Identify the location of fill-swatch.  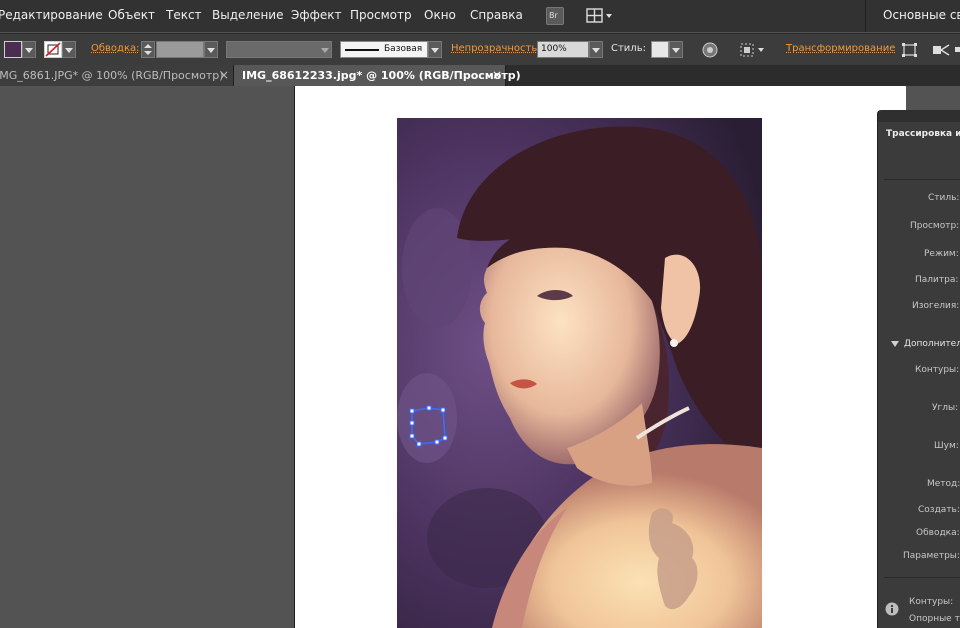
(13, 49).